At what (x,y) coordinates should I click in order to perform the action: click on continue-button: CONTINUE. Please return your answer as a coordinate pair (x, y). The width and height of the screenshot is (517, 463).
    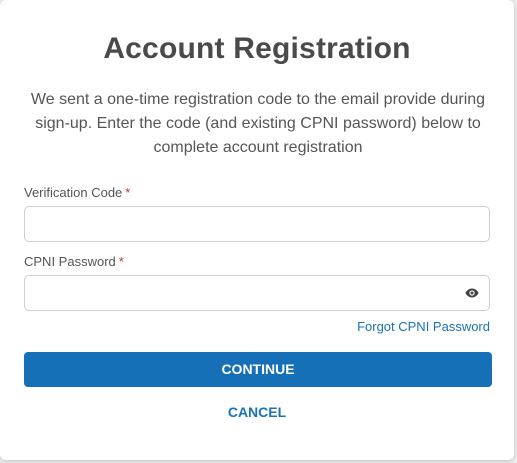
    Looking at the image, I should click on (258, 369).